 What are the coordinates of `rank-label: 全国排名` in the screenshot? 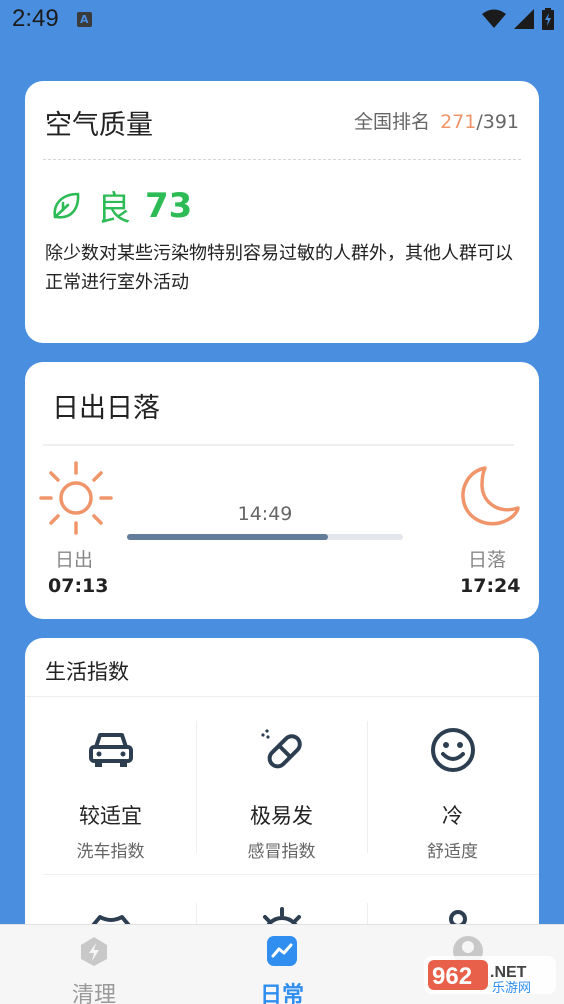 It's located at (392, 122).